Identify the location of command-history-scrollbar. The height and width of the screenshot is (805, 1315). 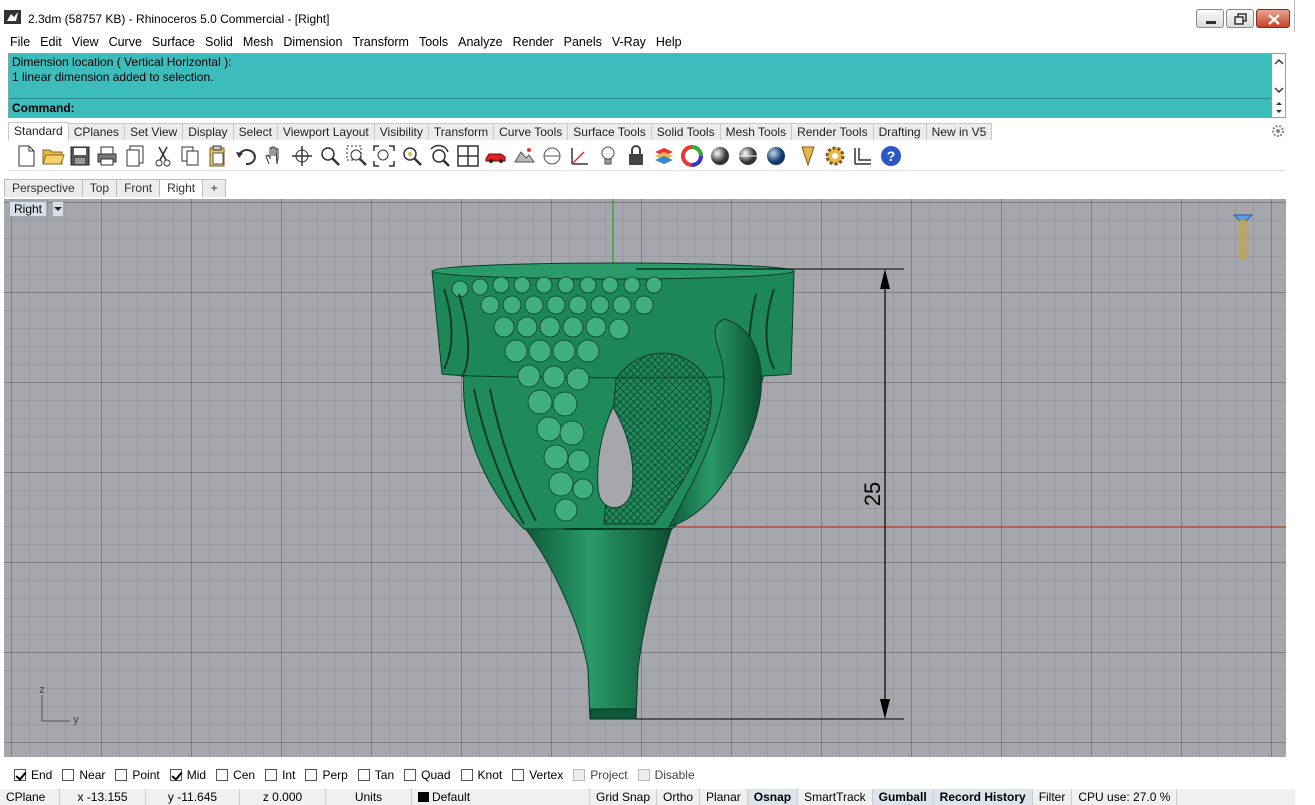
(1278, 76).